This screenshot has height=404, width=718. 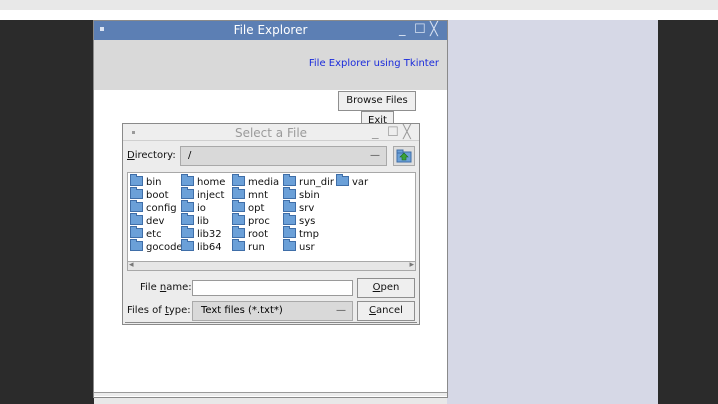 I want to click on directory-label: Directory:, so click(x=151, y=155).